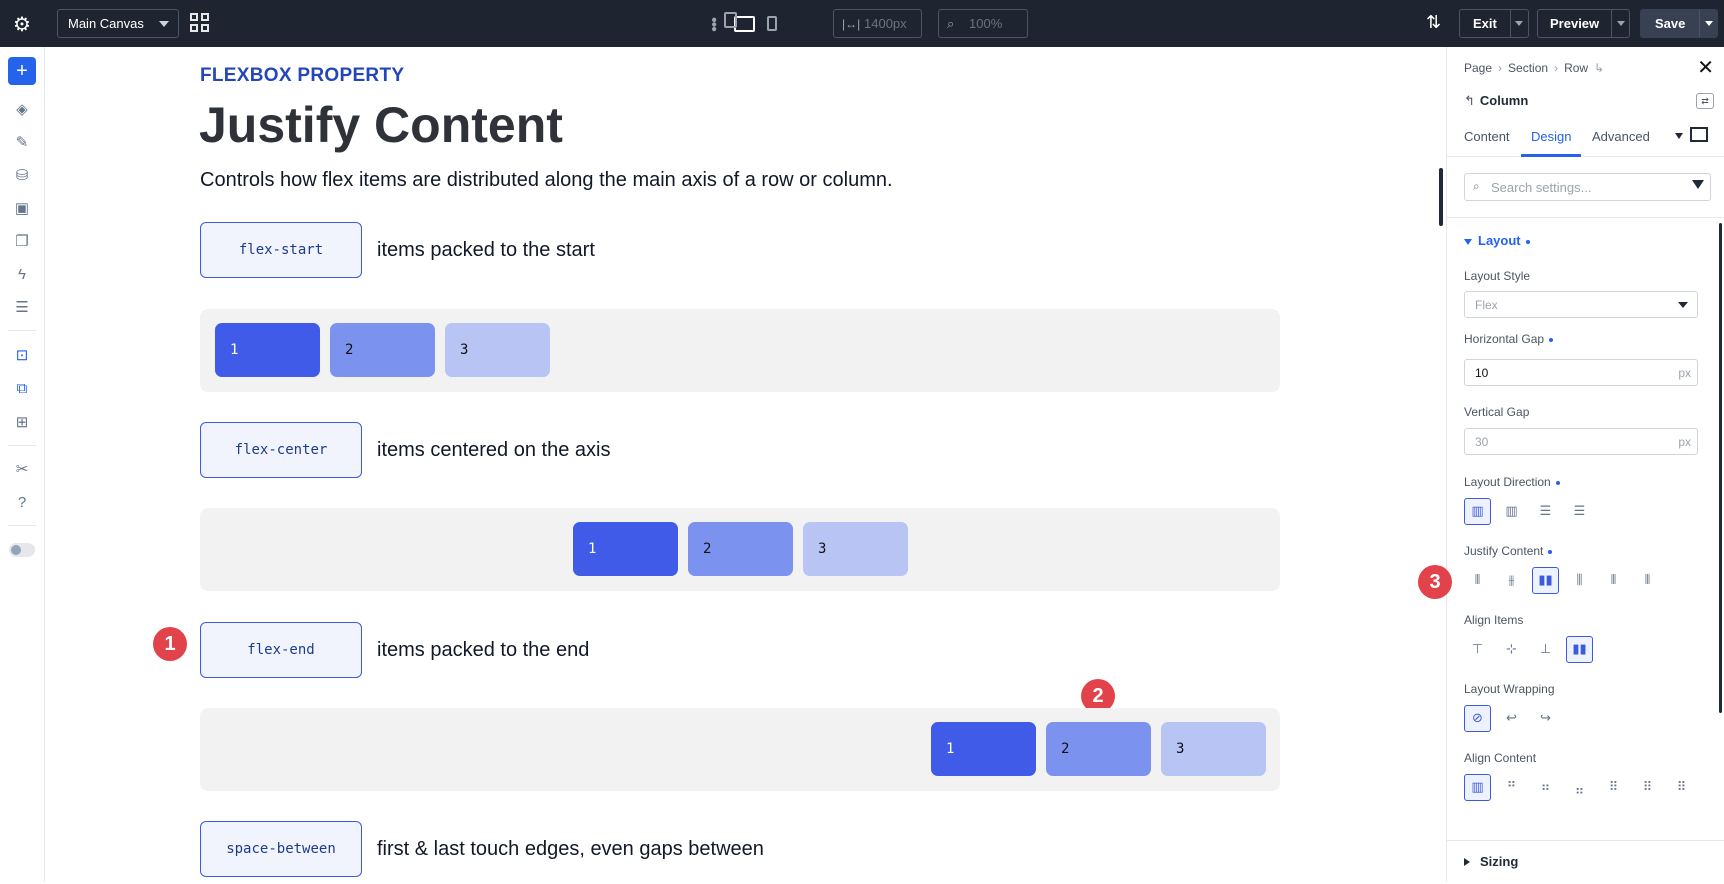  I want to click on device-switcher: •••, so click(741, 23).